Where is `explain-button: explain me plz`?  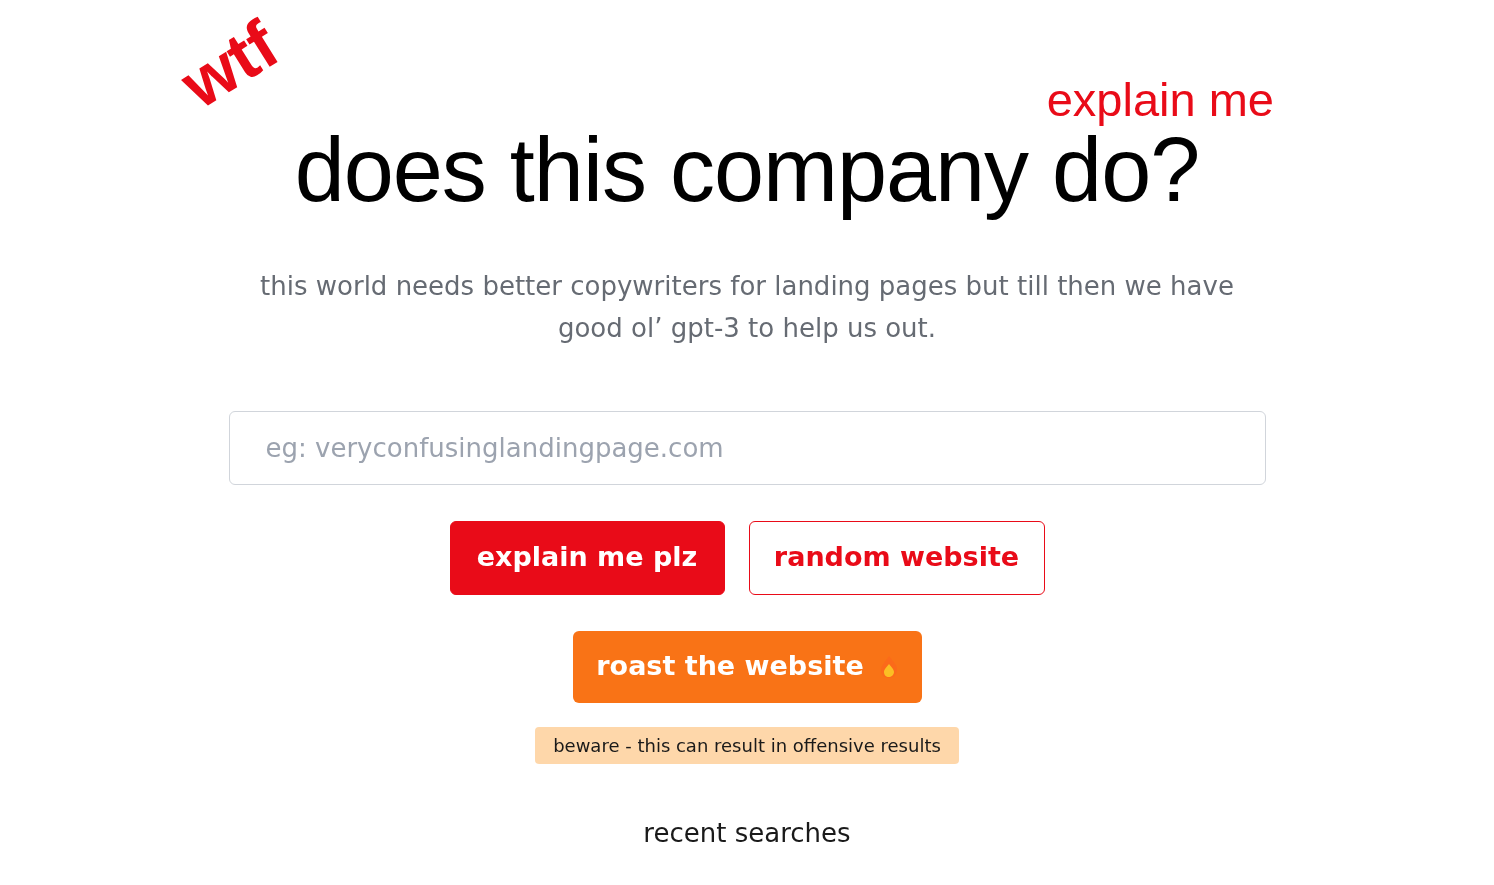 explain-button: explain me plz is located at coordinates (587, 557).